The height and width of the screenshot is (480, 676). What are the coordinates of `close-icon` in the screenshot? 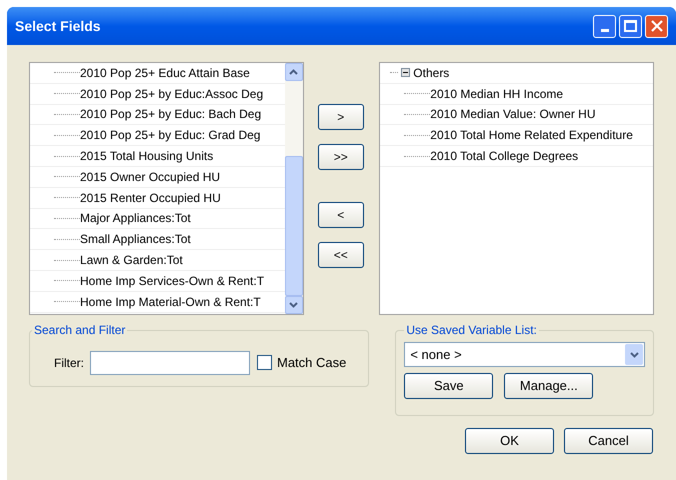 It's located at (656, 26).